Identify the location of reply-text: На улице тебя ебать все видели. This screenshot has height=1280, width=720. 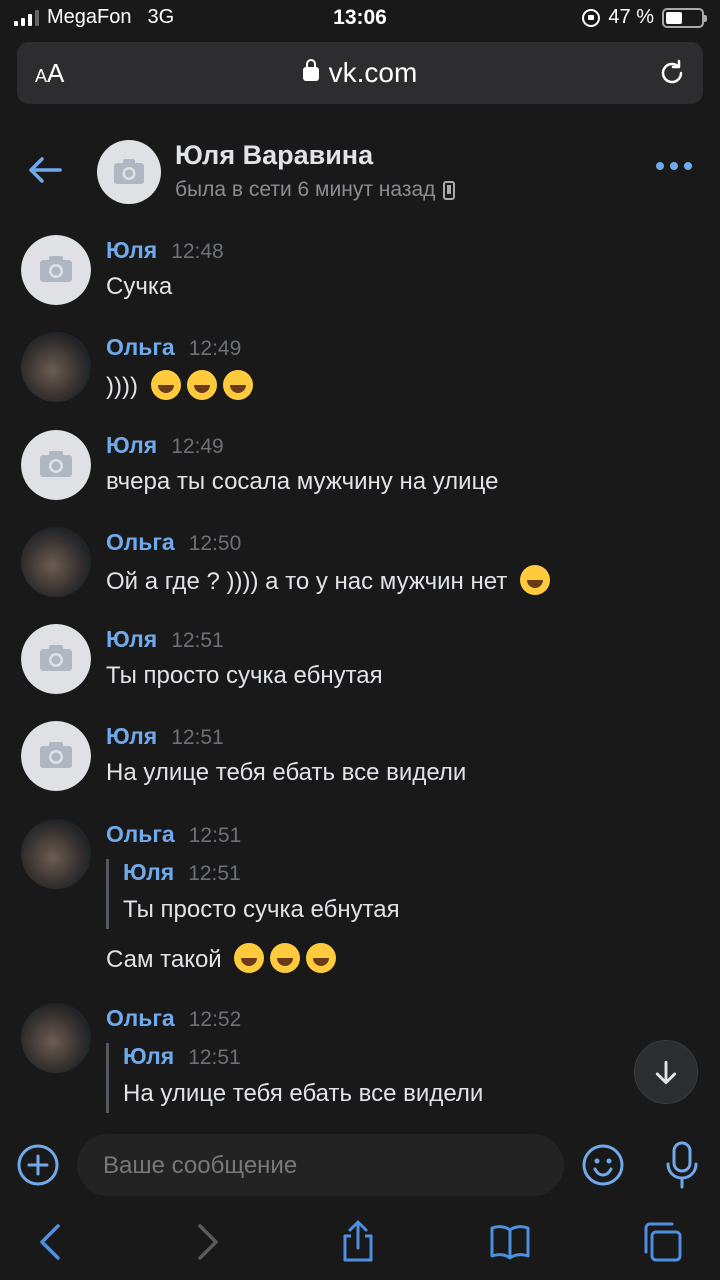
(303, 1093).